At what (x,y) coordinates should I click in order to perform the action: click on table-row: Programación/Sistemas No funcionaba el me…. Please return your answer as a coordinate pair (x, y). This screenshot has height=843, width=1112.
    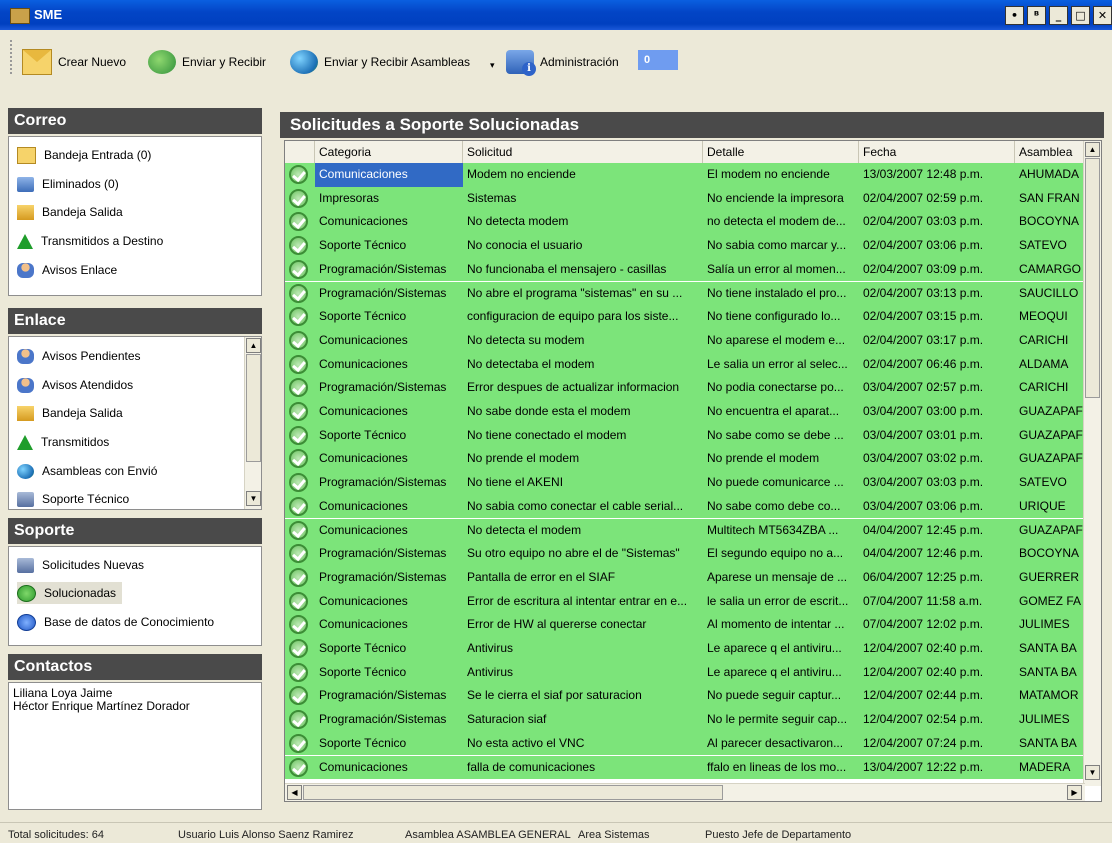
    Looking at the image, I should click on (685, 269).